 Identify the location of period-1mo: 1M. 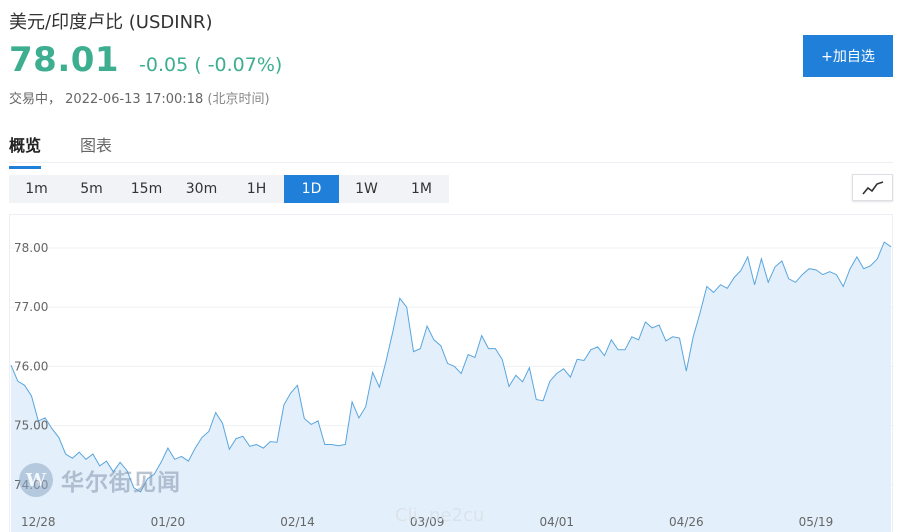
(421, 189).